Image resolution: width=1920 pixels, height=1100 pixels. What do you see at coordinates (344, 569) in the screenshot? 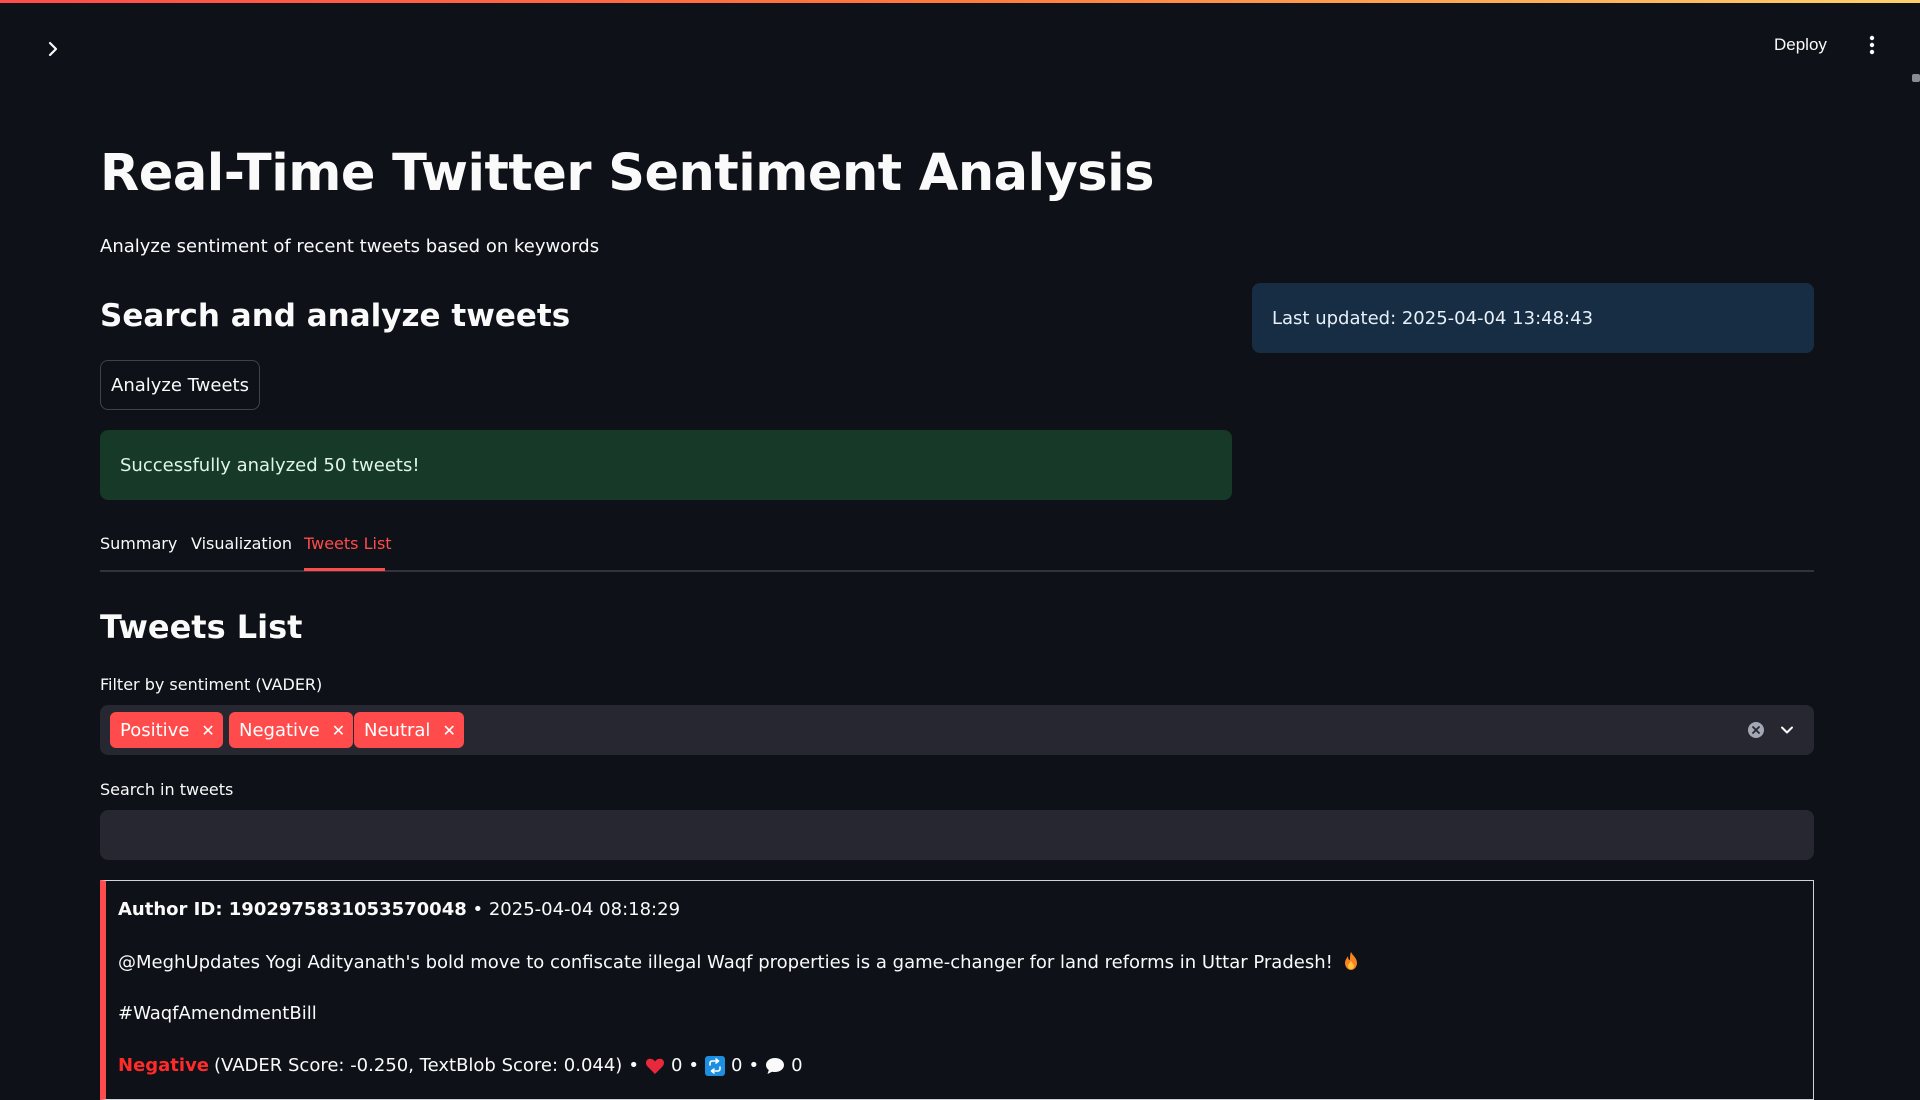
I see `active-tab-indicator` at bounding box center [344, 569].